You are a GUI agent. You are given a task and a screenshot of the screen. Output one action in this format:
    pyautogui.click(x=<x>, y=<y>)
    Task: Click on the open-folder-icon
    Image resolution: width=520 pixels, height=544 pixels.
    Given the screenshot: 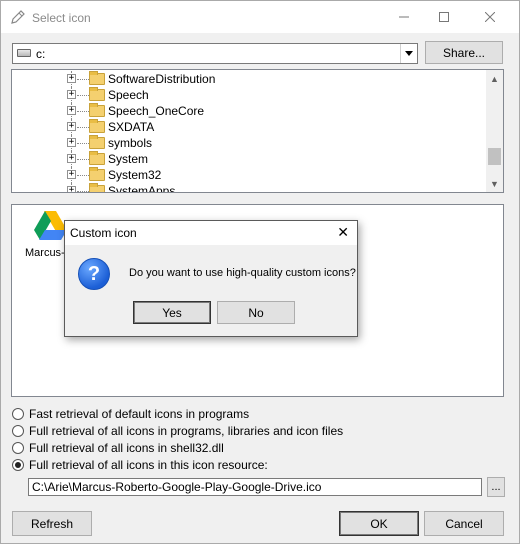 What is the action you would take?
    pyautogui.click(x=97, y=174)
    